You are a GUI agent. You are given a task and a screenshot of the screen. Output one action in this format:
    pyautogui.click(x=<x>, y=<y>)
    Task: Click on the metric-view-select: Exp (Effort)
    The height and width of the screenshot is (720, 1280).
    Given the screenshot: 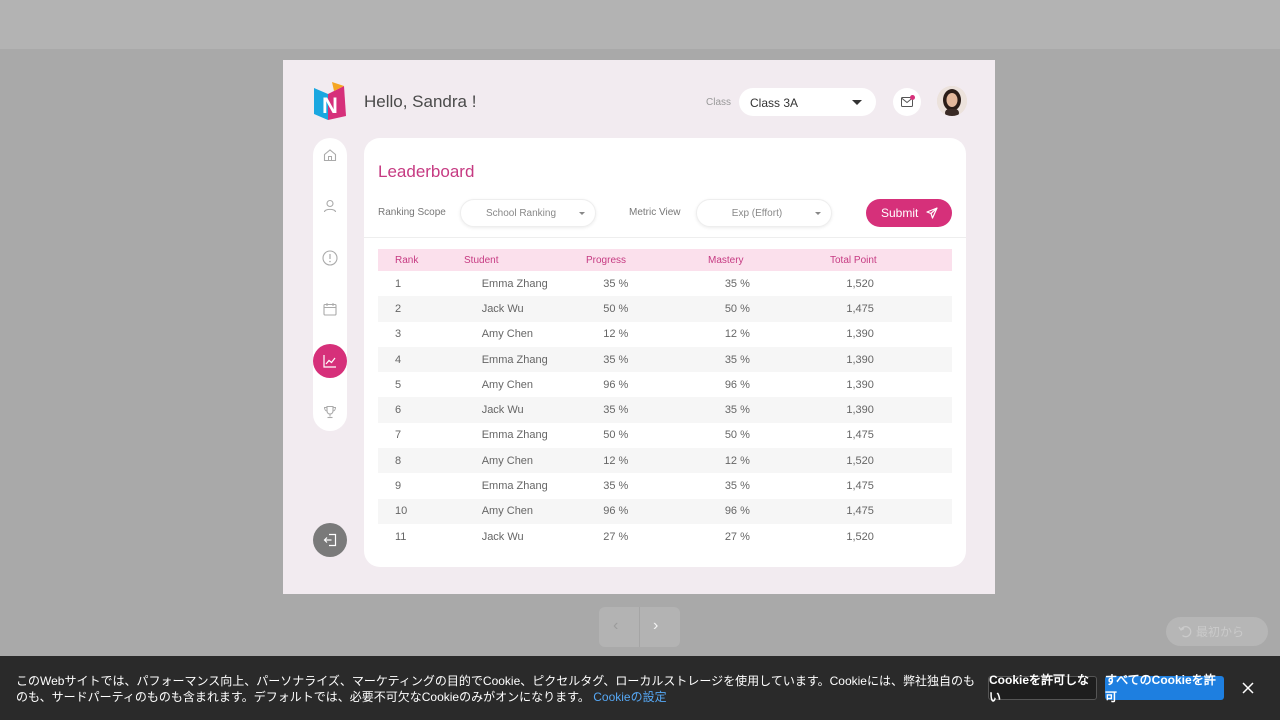 What is the action you would take?
    pyautogui.click(x=764, y=213)
    